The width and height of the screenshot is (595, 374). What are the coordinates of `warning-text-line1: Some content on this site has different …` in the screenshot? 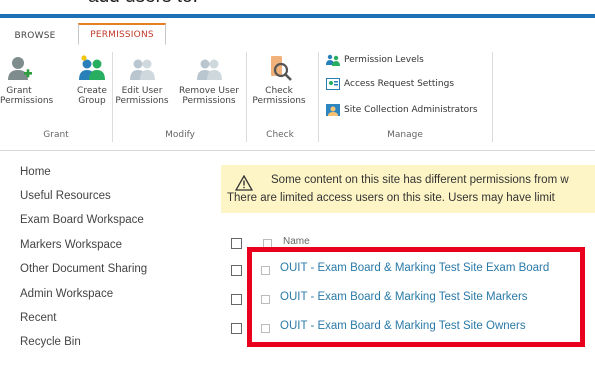 It's located at (420, 180).